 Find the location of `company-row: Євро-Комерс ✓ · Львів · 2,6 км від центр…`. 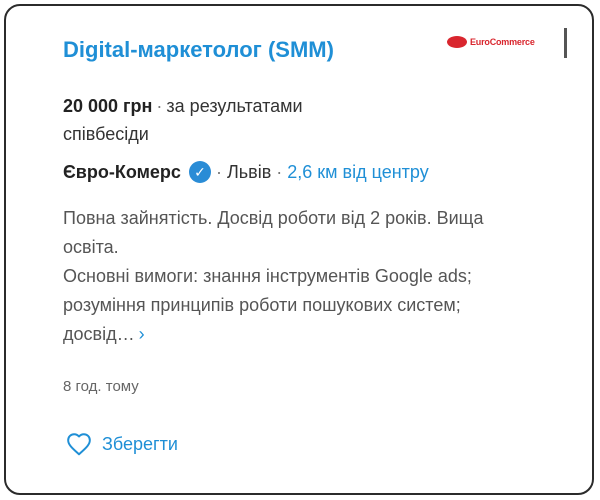

company-row: Євро-Комерс ✓ · Львів · 2,6 км від центр… is located at coordinates (246, 172).